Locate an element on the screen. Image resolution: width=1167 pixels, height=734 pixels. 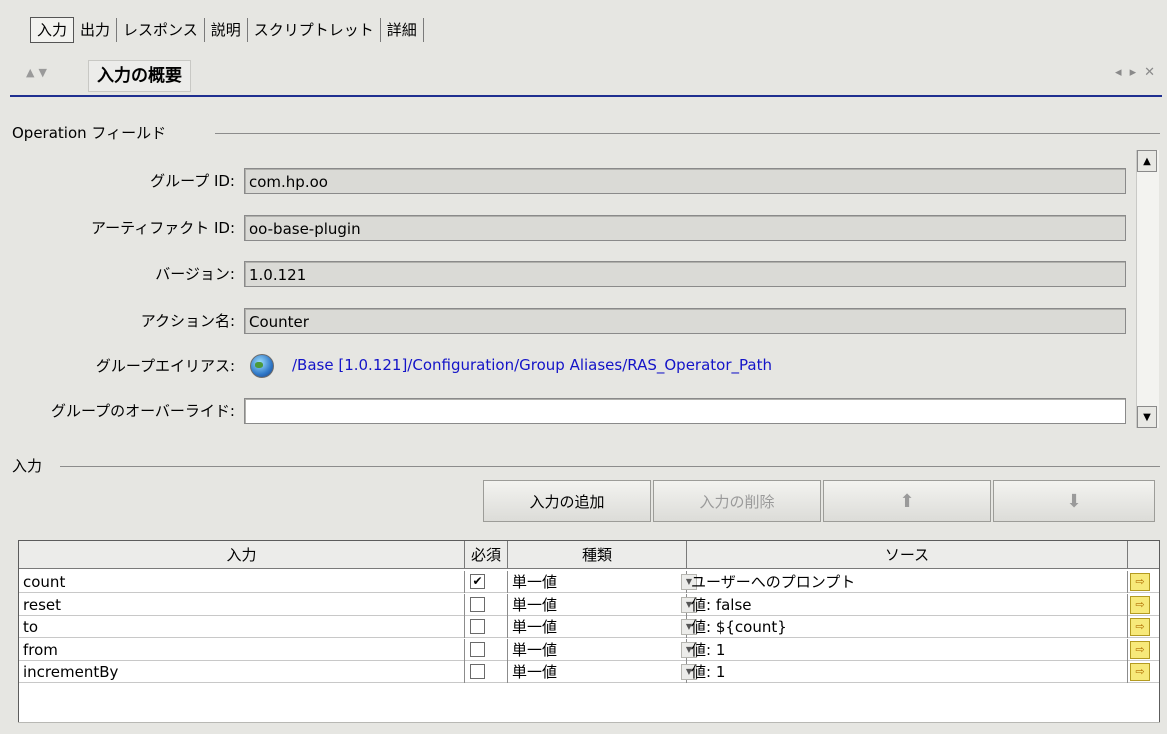
vertical-scrollbar is located at coordinates (1147, 289).